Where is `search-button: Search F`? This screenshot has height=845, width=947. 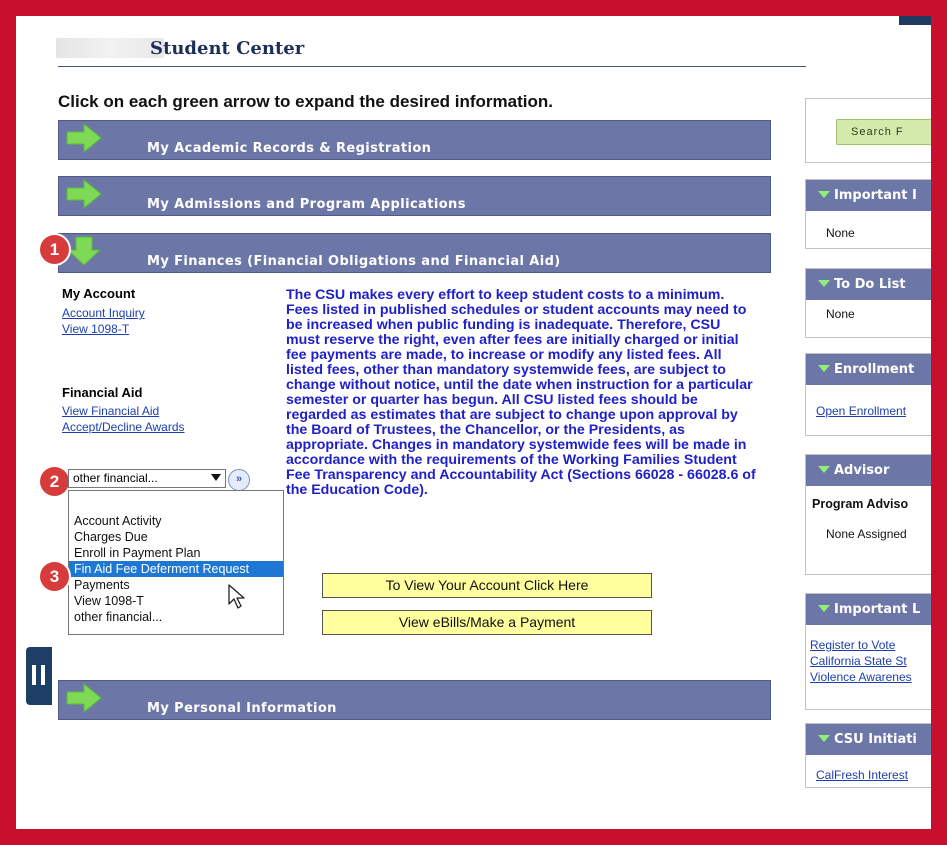 search-button: Search F is located at coordinates (883, 132).